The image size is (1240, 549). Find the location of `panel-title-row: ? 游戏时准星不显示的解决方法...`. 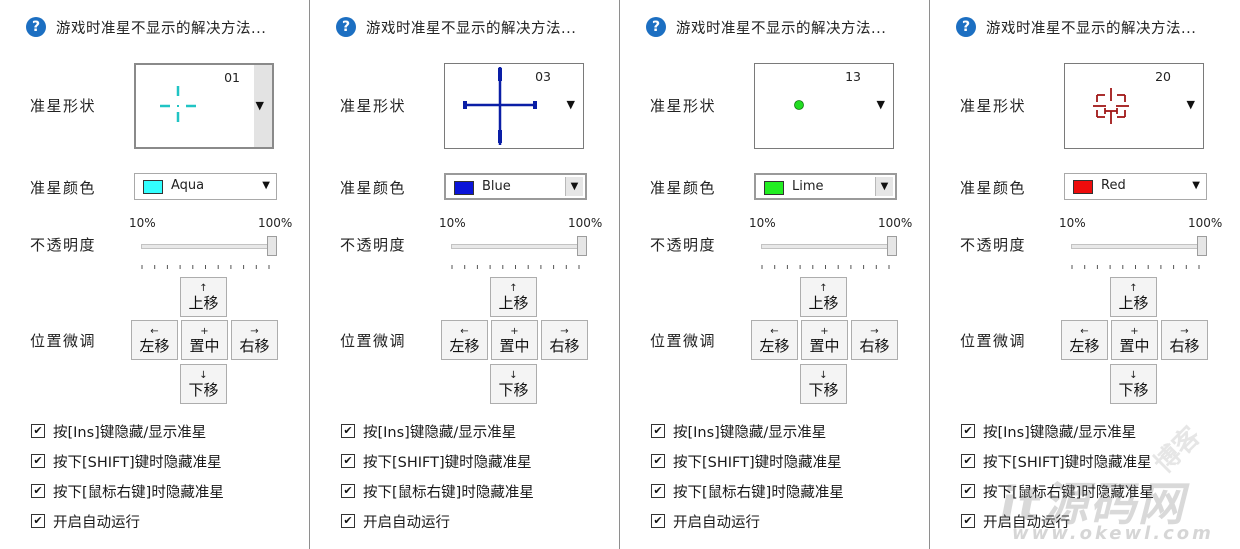

panel-title-row: ? 游戏时准星不显示的解决方法... is located at coordinates (1076, 27).